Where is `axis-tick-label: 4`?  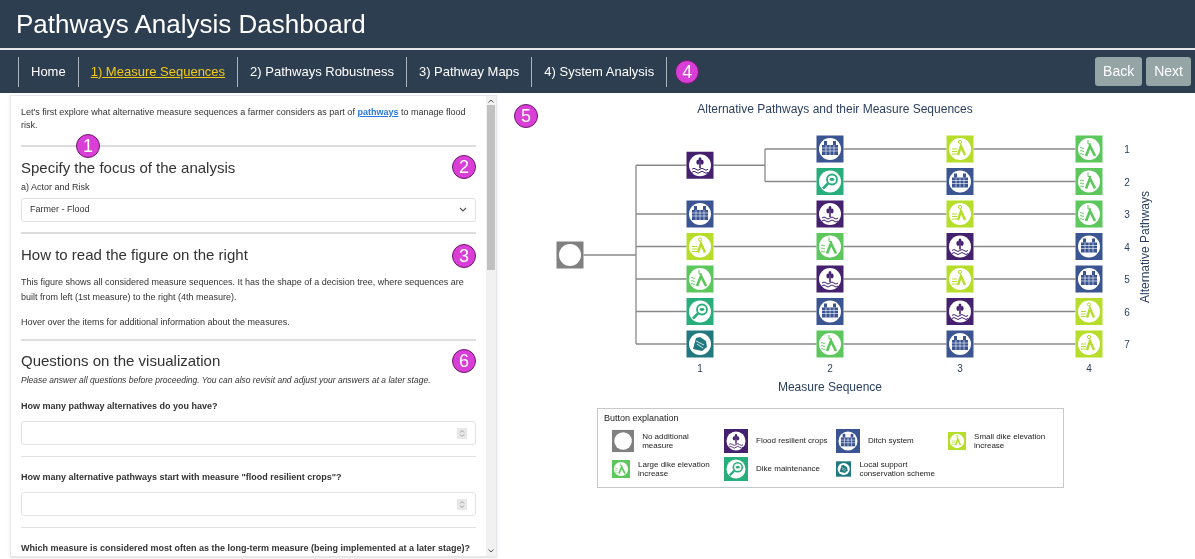
axis-tick-label: 4 is located at coordinates (1089, 368).